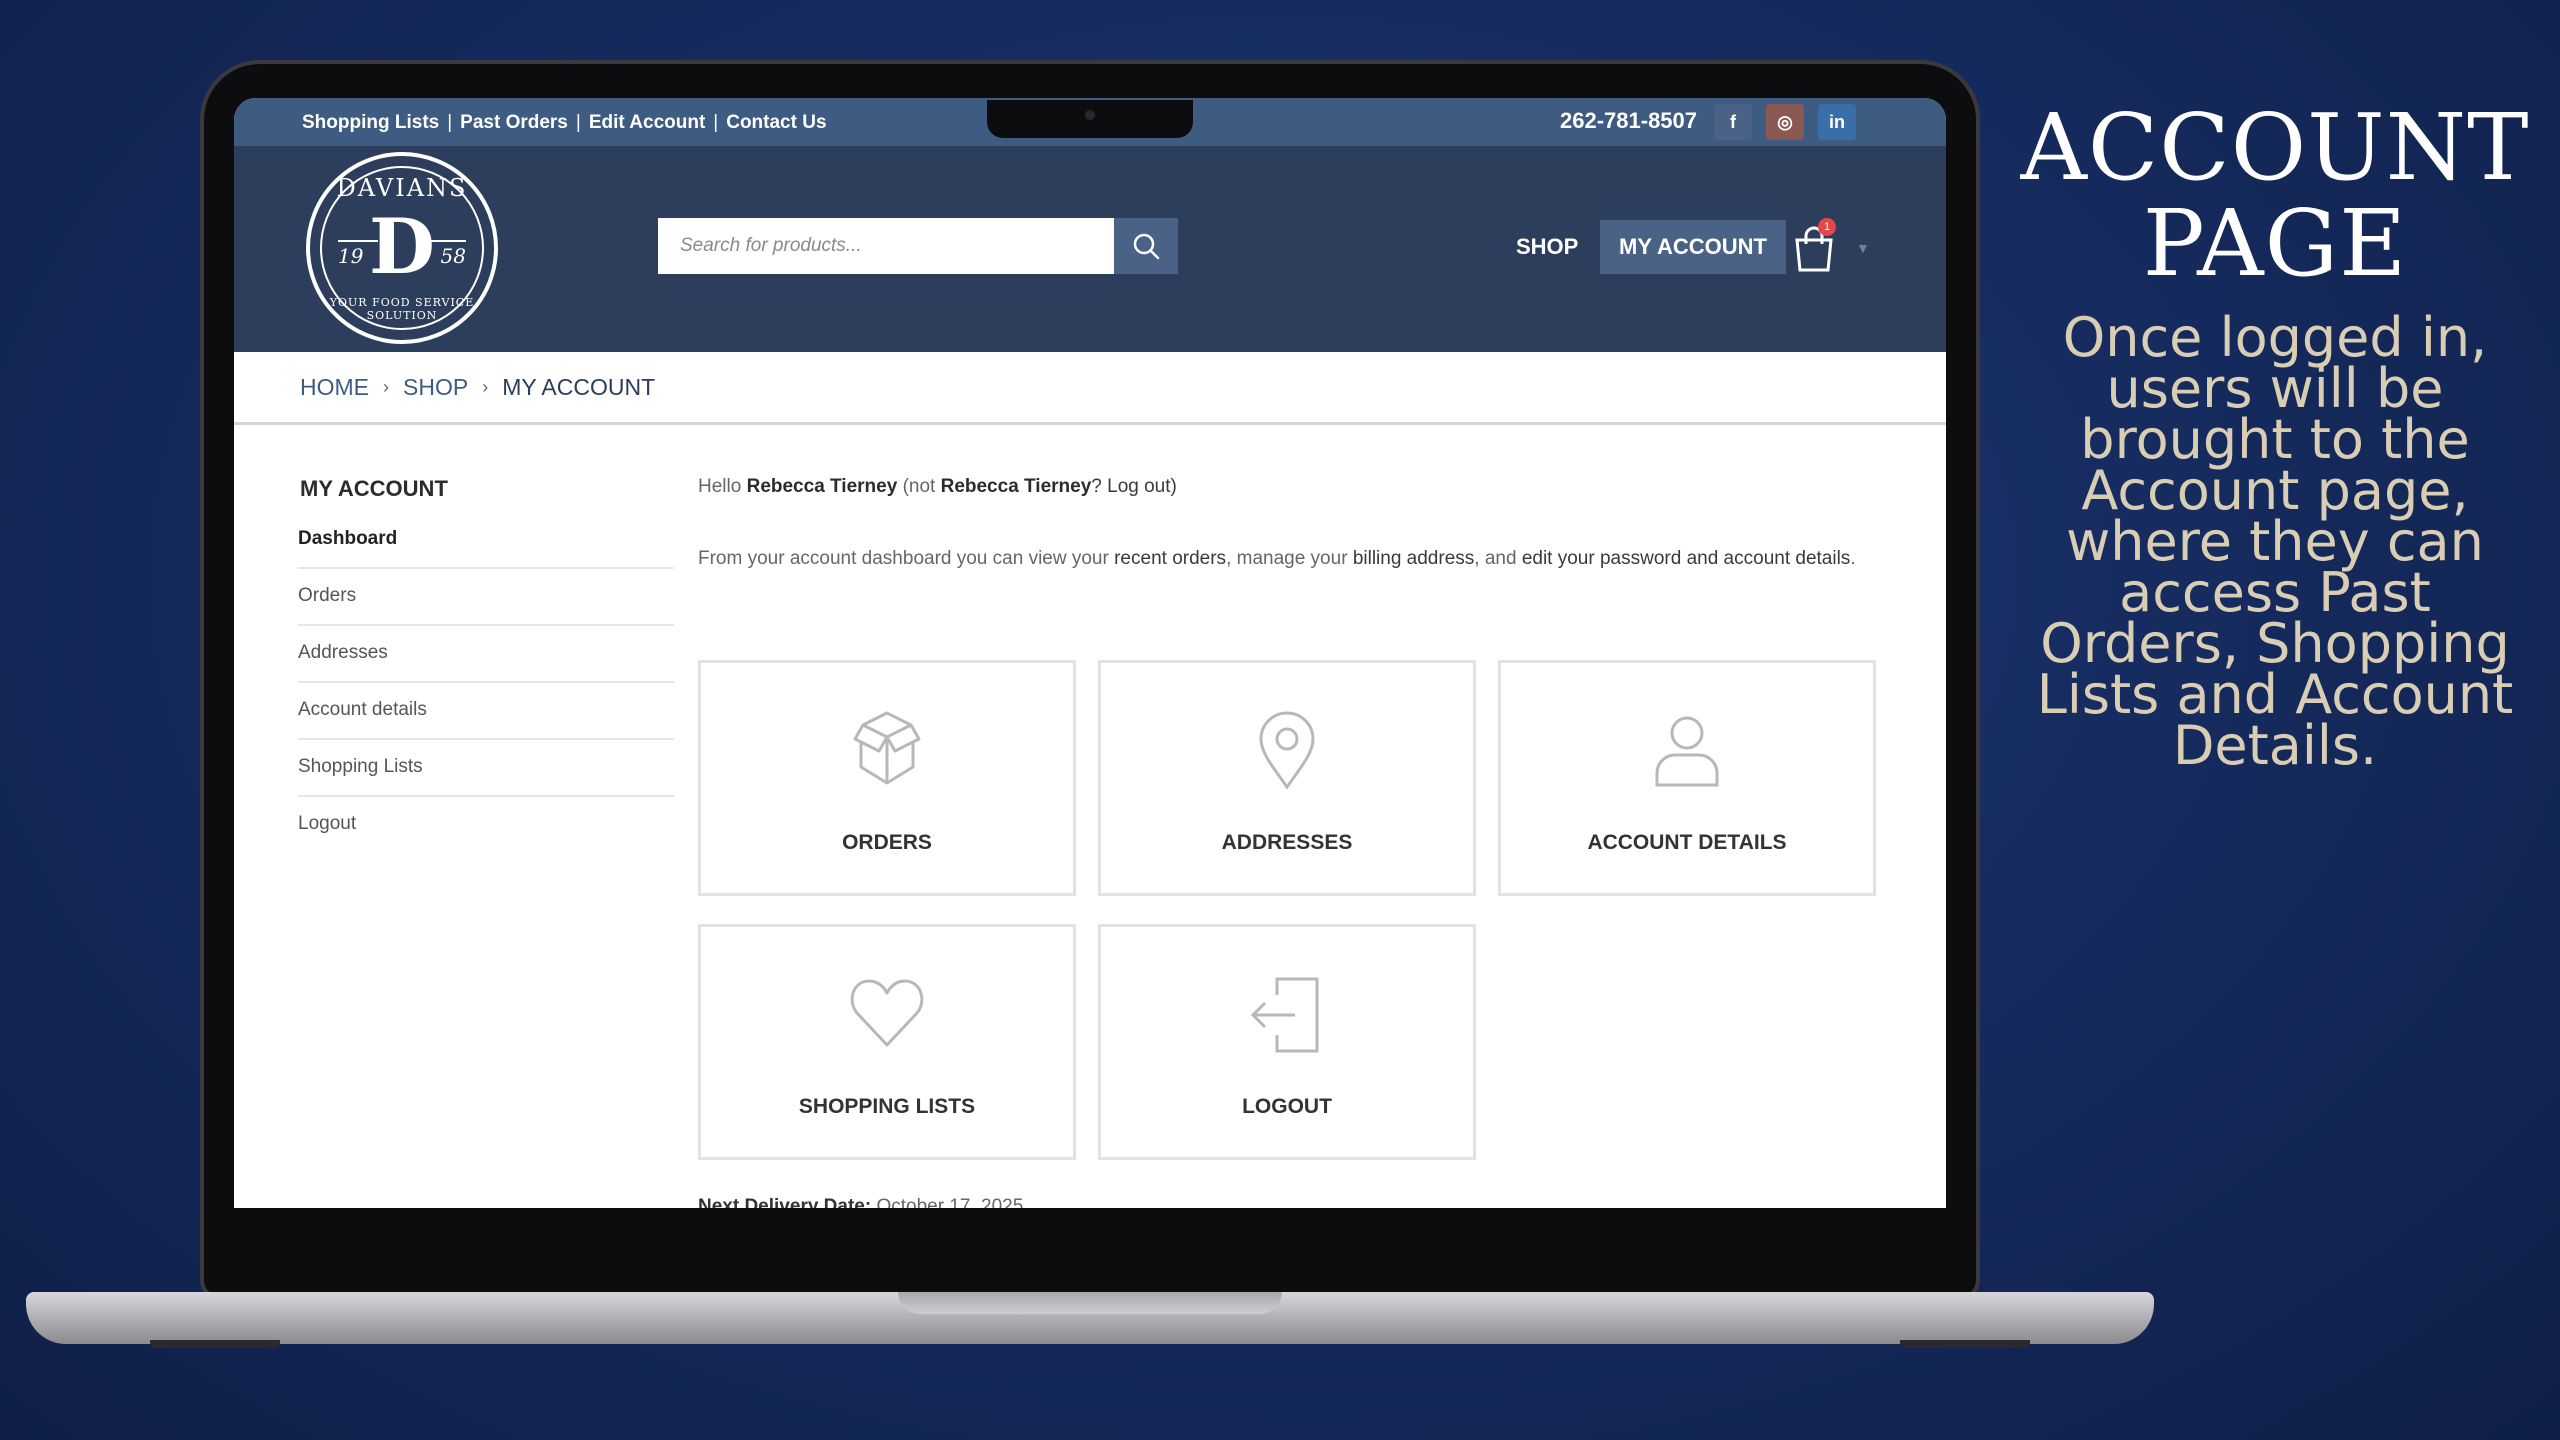  Describe the element at coordinates (1837, 122) in the screenshot. I see `linkedin-icon: in` at that location.